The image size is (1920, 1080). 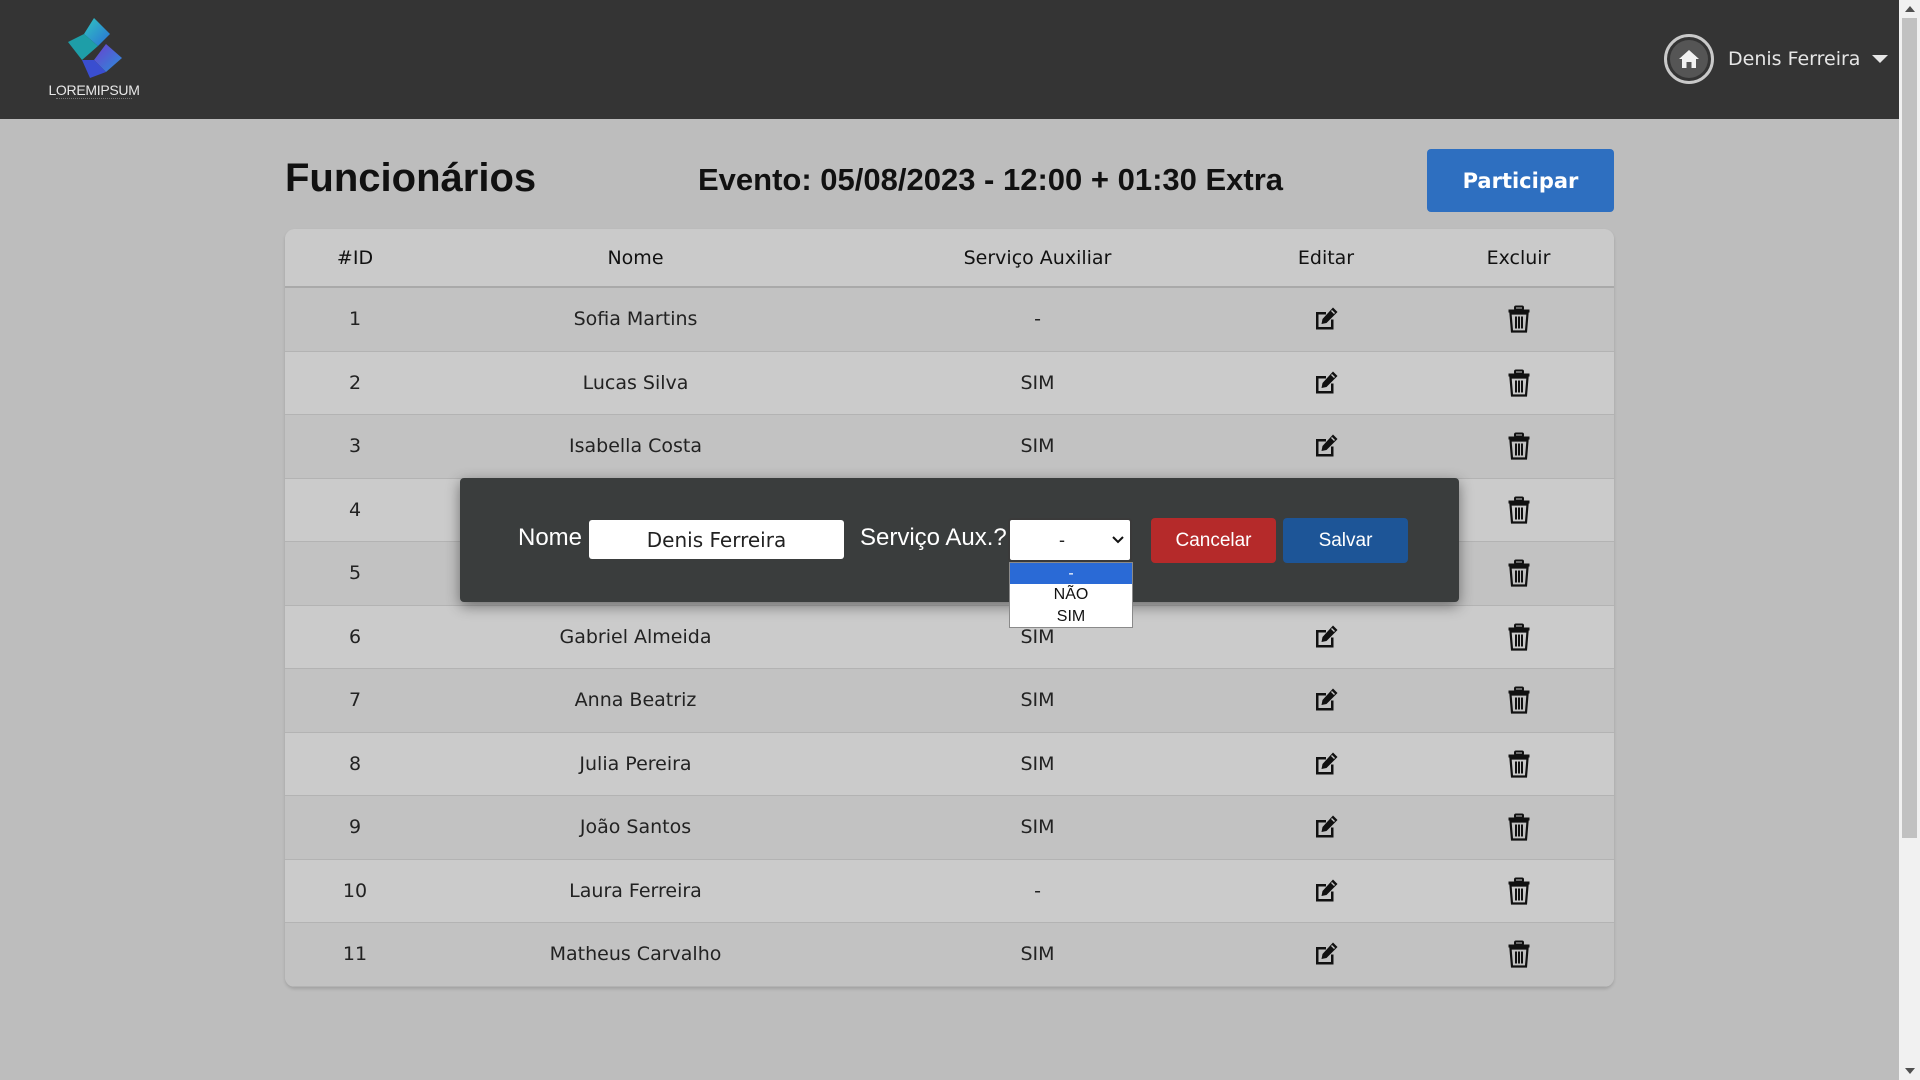 I want to click on table-row: 3 Isabella Costa SIM, so click(x=949, y=447).